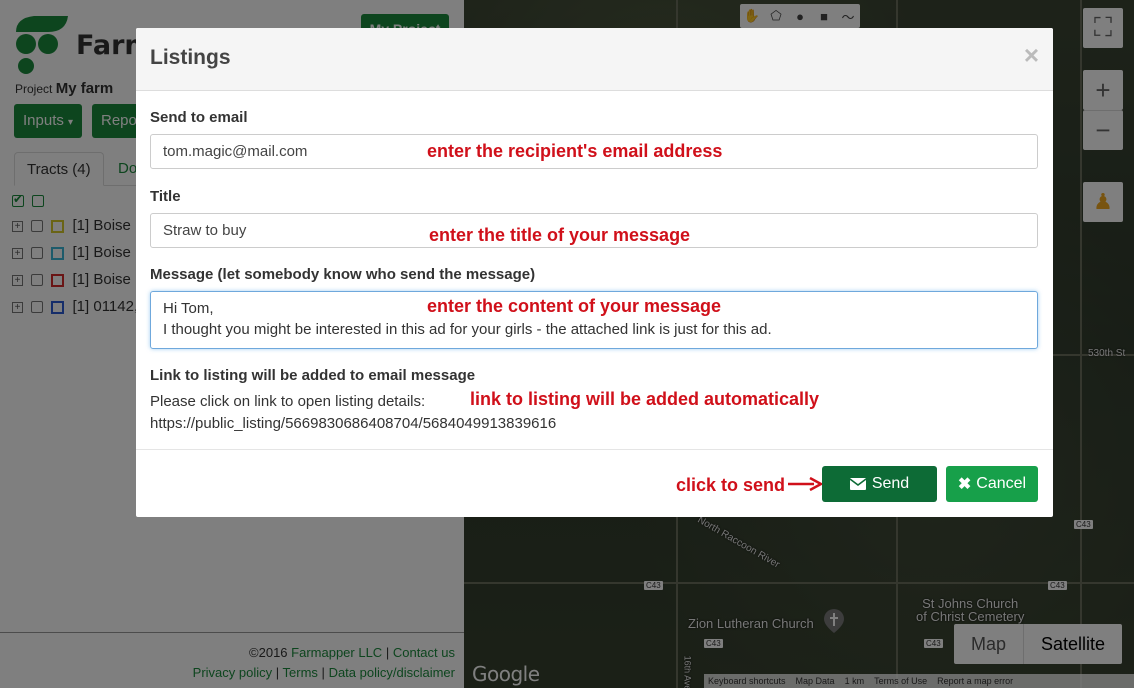 The width and height of the screenshot is (1134, 688). Describe the element at coordinates (199, 117) in the screenshot. I see `email-label: Send to email` at that location.